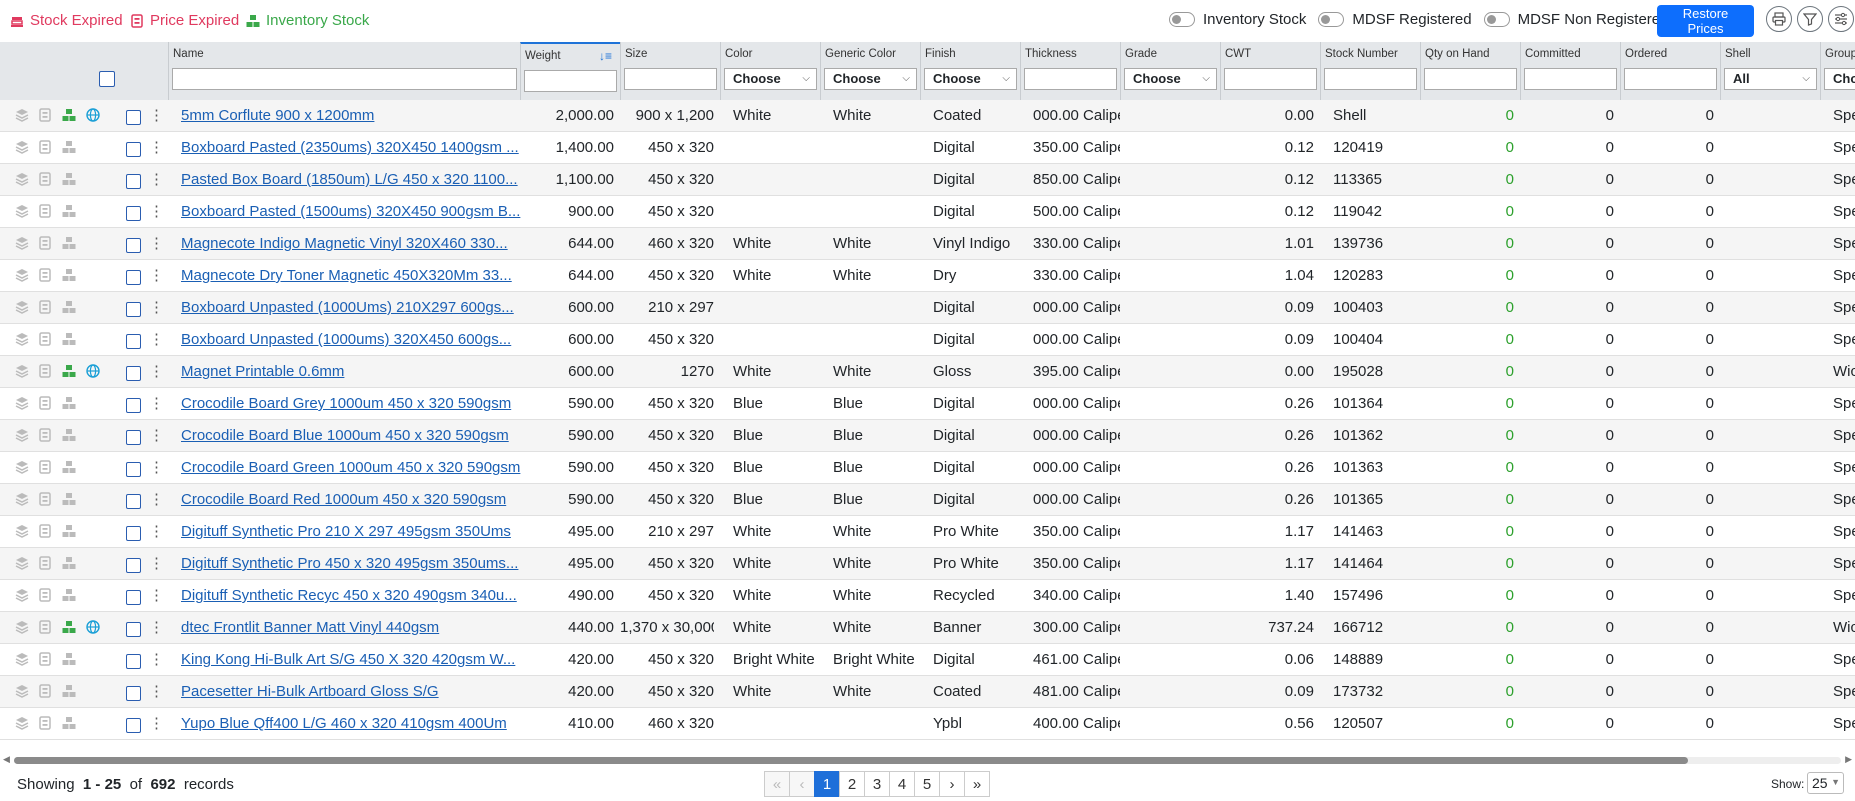 Image resolution: width=1855 pixels, height=801 pixels. I want to click on last-page-icon: », so click(977, 784).